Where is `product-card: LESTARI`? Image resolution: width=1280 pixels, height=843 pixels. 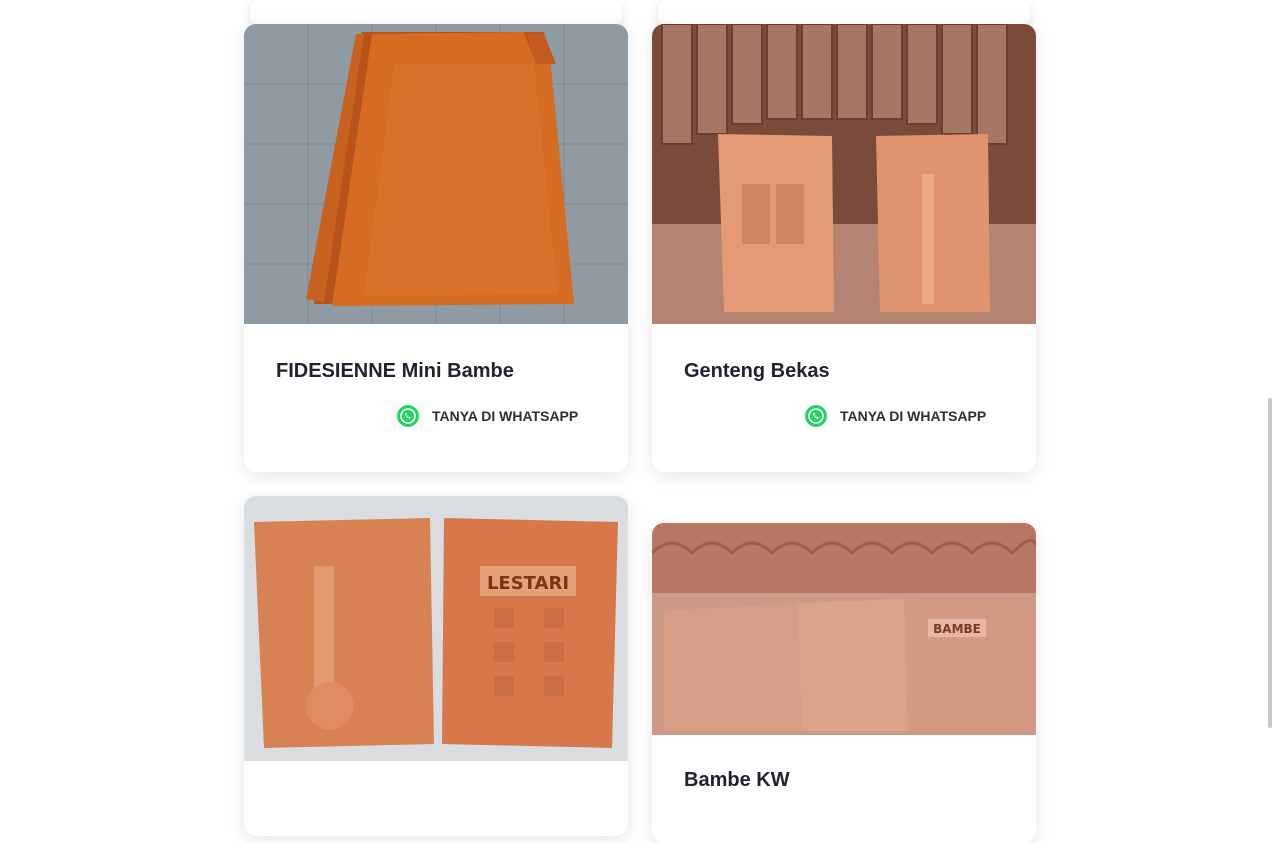
product-card: LESTARI is located at coordinates (436, 666).